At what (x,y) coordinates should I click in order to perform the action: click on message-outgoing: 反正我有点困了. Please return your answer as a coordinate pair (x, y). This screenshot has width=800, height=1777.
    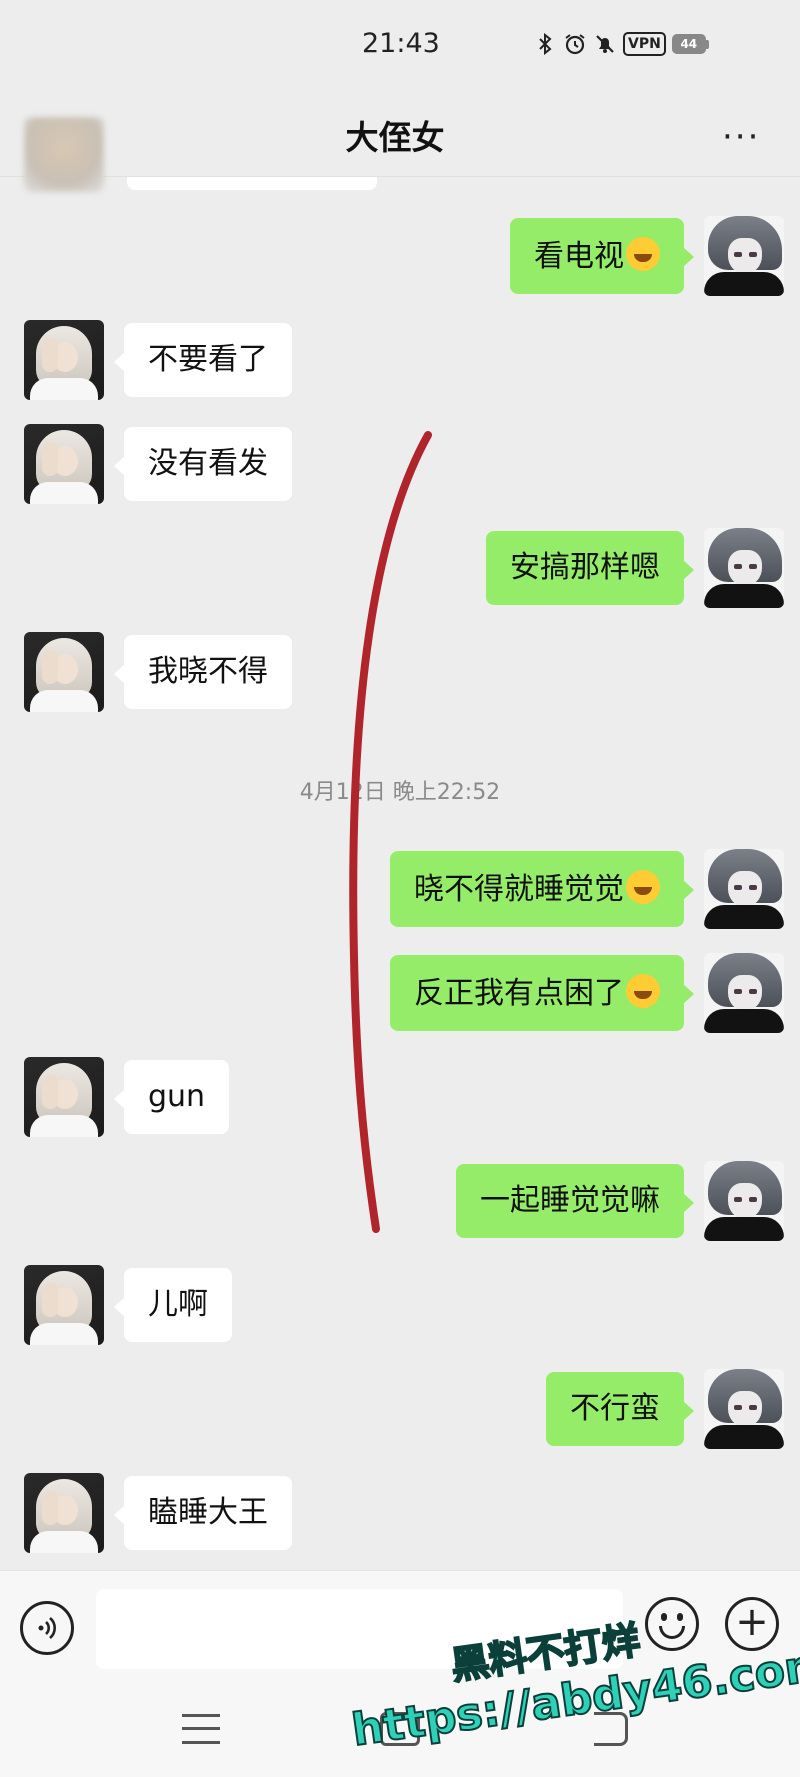
    Looking at the image, I should click on (587, 993).